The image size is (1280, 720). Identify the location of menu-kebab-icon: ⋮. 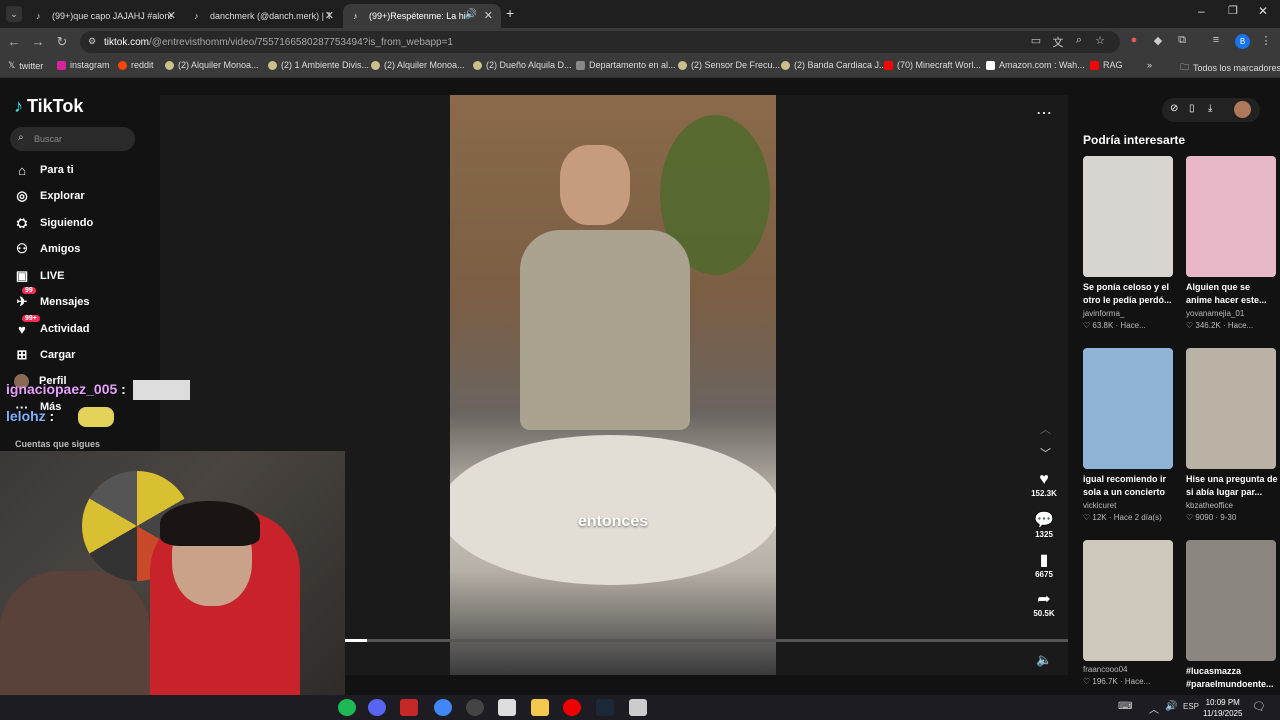
(1266, 40).